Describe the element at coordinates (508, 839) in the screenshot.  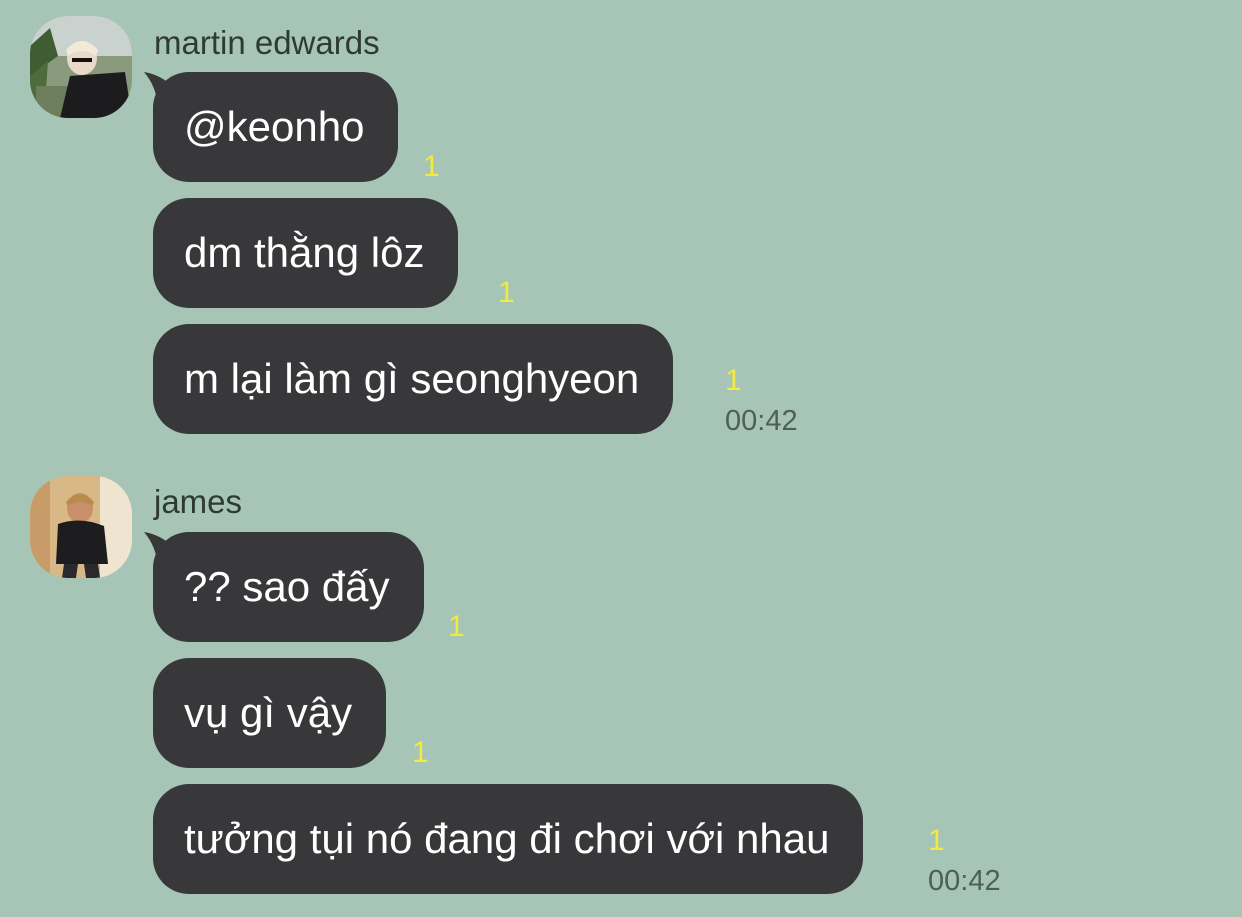
I see `message-bubble: tưởng tụi nó đang đi chơi với nhau` at that location.